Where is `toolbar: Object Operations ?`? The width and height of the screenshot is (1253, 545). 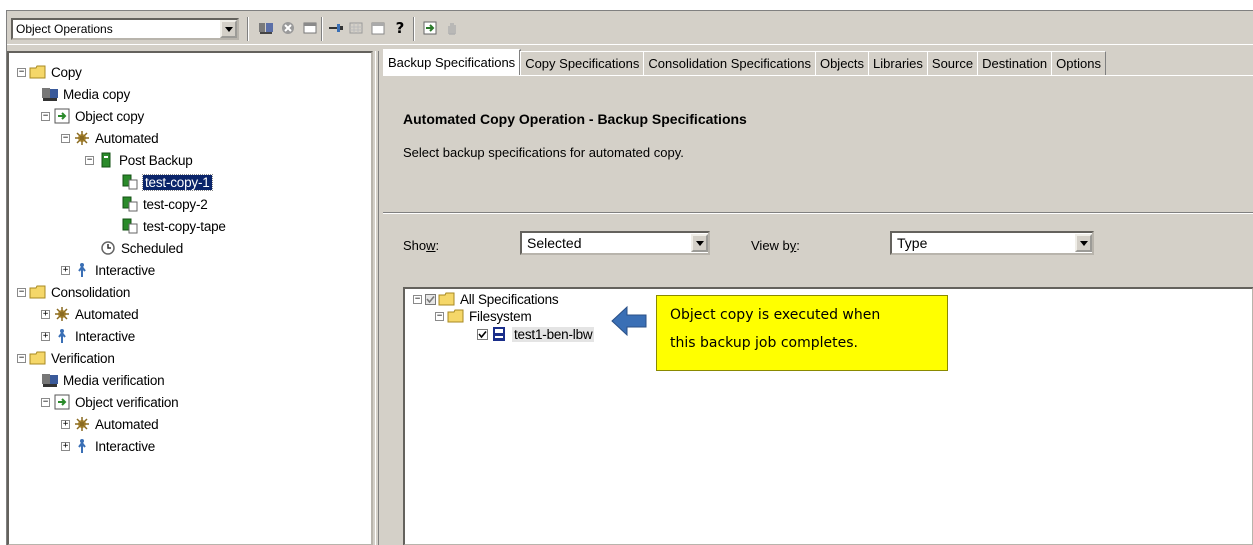 toolbar: Object Operations ? is located at coordinates (630, 28).